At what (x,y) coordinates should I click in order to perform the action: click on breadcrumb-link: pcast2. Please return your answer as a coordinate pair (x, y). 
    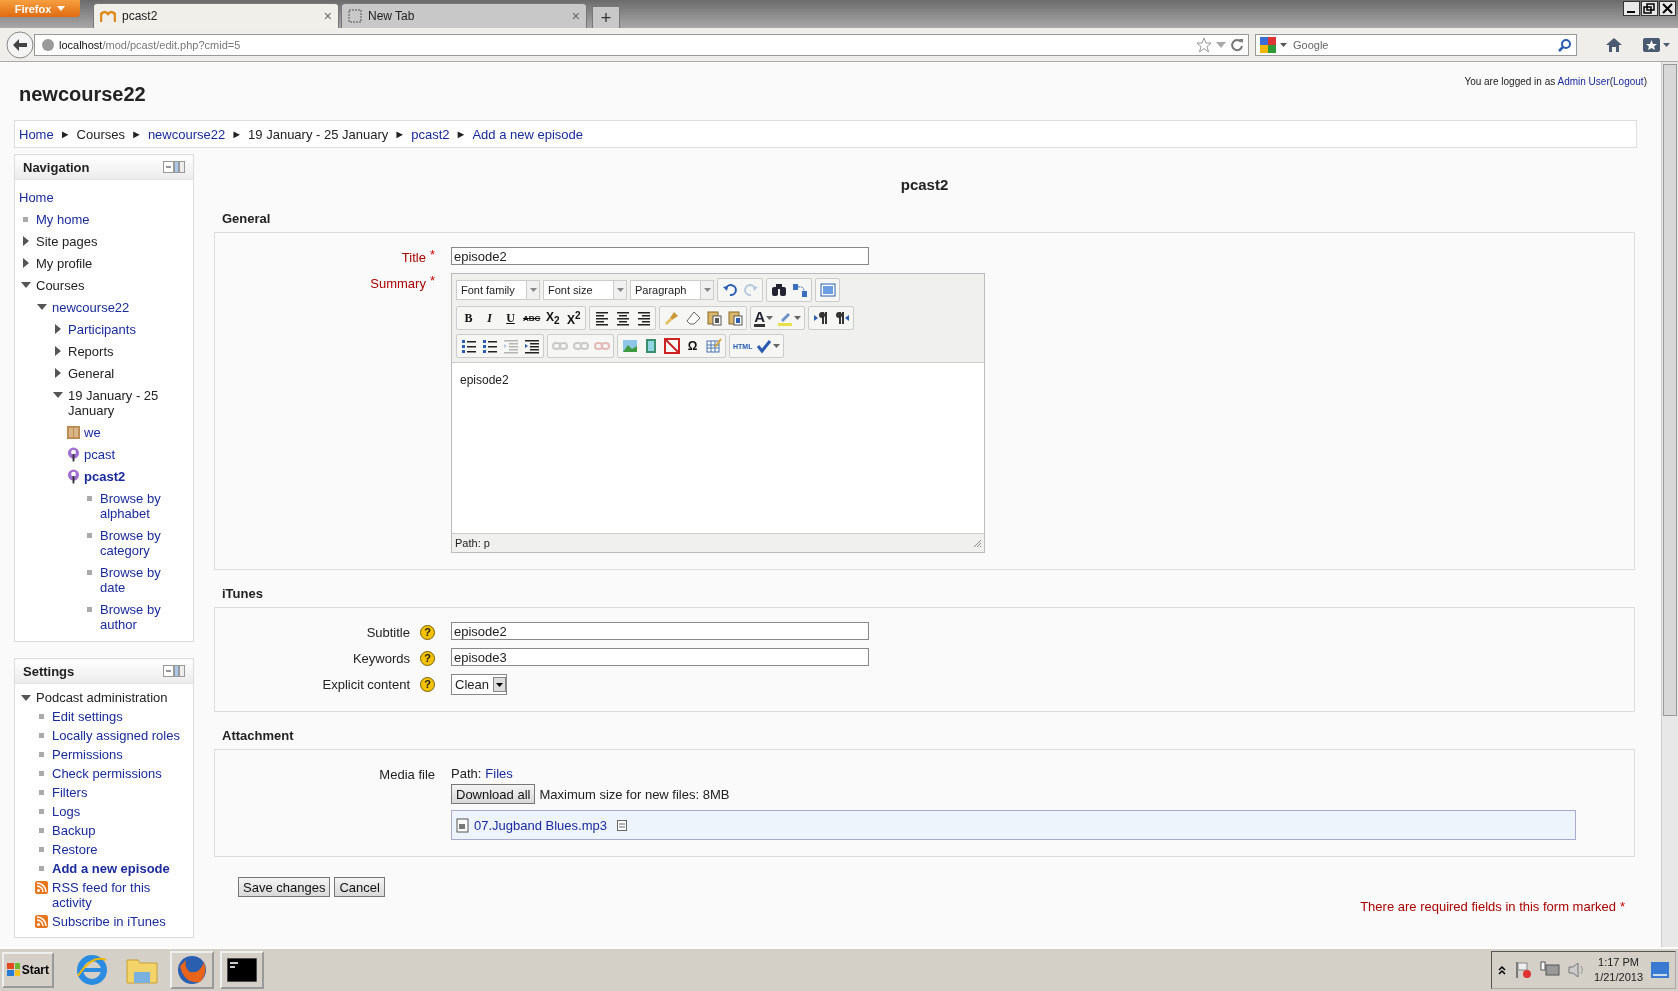
    Looking at the image, I should click on (430, 134).